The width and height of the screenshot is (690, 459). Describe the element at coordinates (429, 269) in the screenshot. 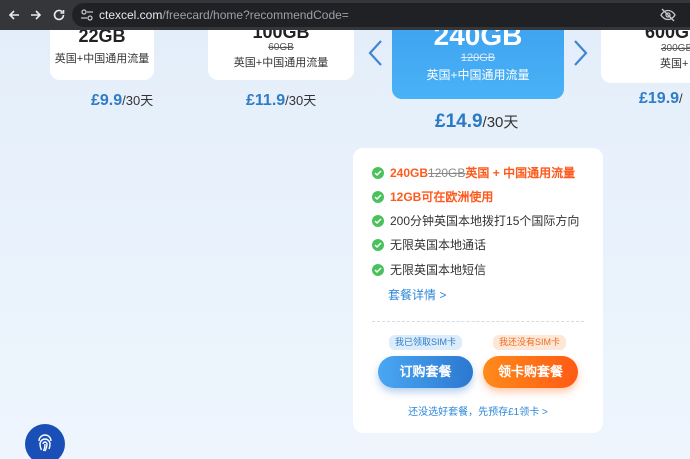

I see `feature-sms: 无限英国本地短信` at that location.